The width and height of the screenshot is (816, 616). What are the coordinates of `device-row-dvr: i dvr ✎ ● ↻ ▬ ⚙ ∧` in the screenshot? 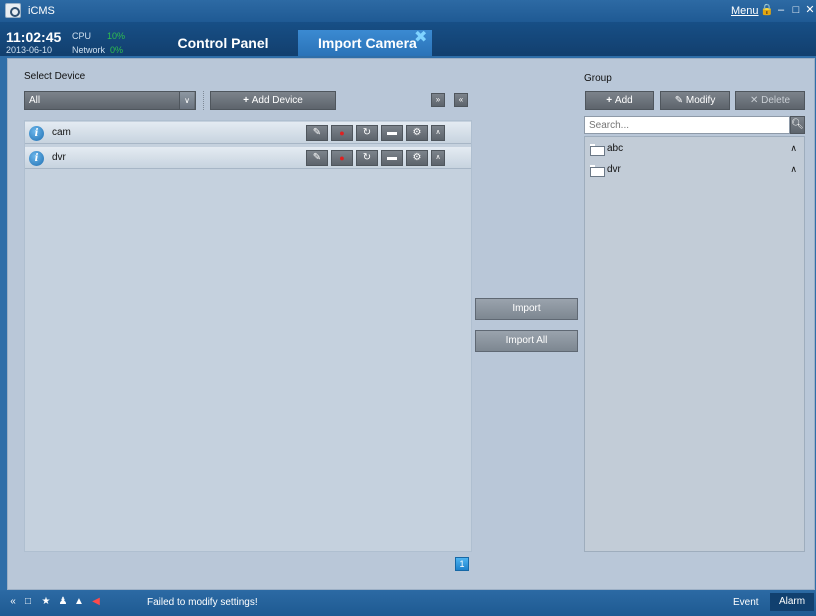 It's located at (248, 158).